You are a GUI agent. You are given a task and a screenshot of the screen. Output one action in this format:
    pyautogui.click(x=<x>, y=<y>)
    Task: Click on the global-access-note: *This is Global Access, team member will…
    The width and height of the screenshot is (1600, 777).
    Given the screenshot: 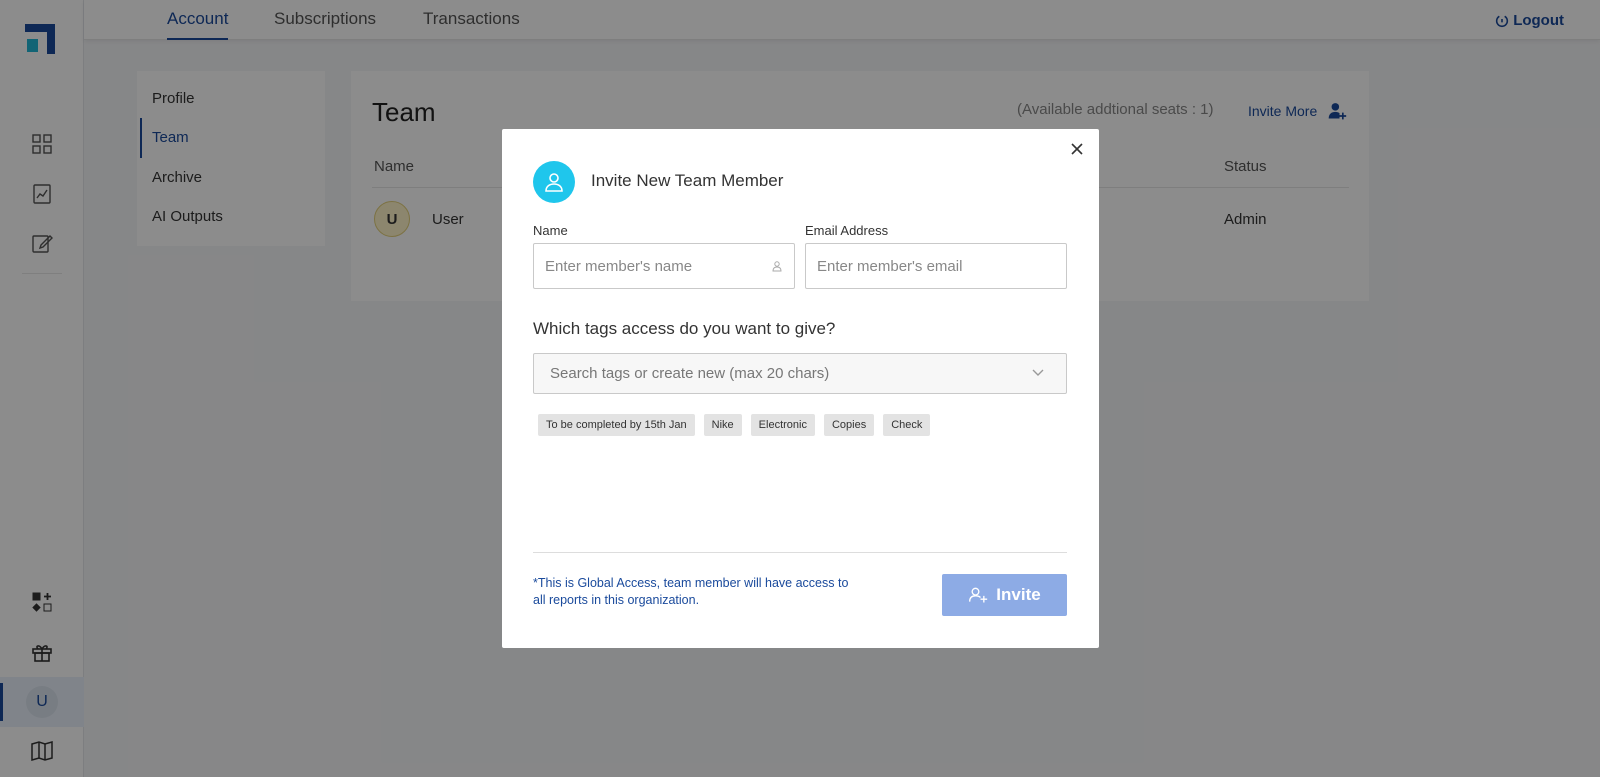 What is the action you would take?
    pyautogui.click(x=691, y=591)
    